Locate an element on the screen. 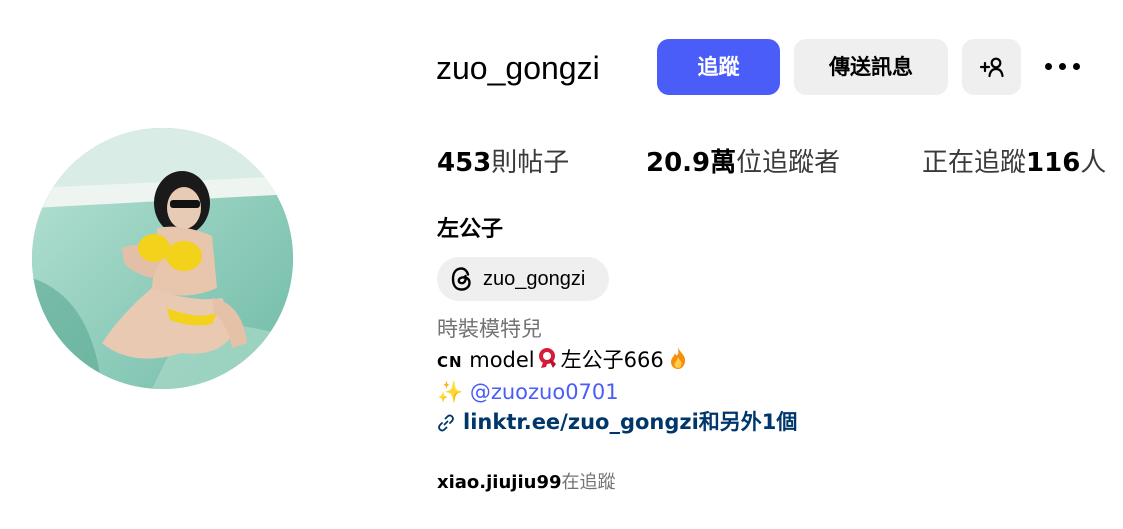 The height and width of the screenshot is (529, 1123). profile-full-name: 左公子 is located at coordinates (470, 229).